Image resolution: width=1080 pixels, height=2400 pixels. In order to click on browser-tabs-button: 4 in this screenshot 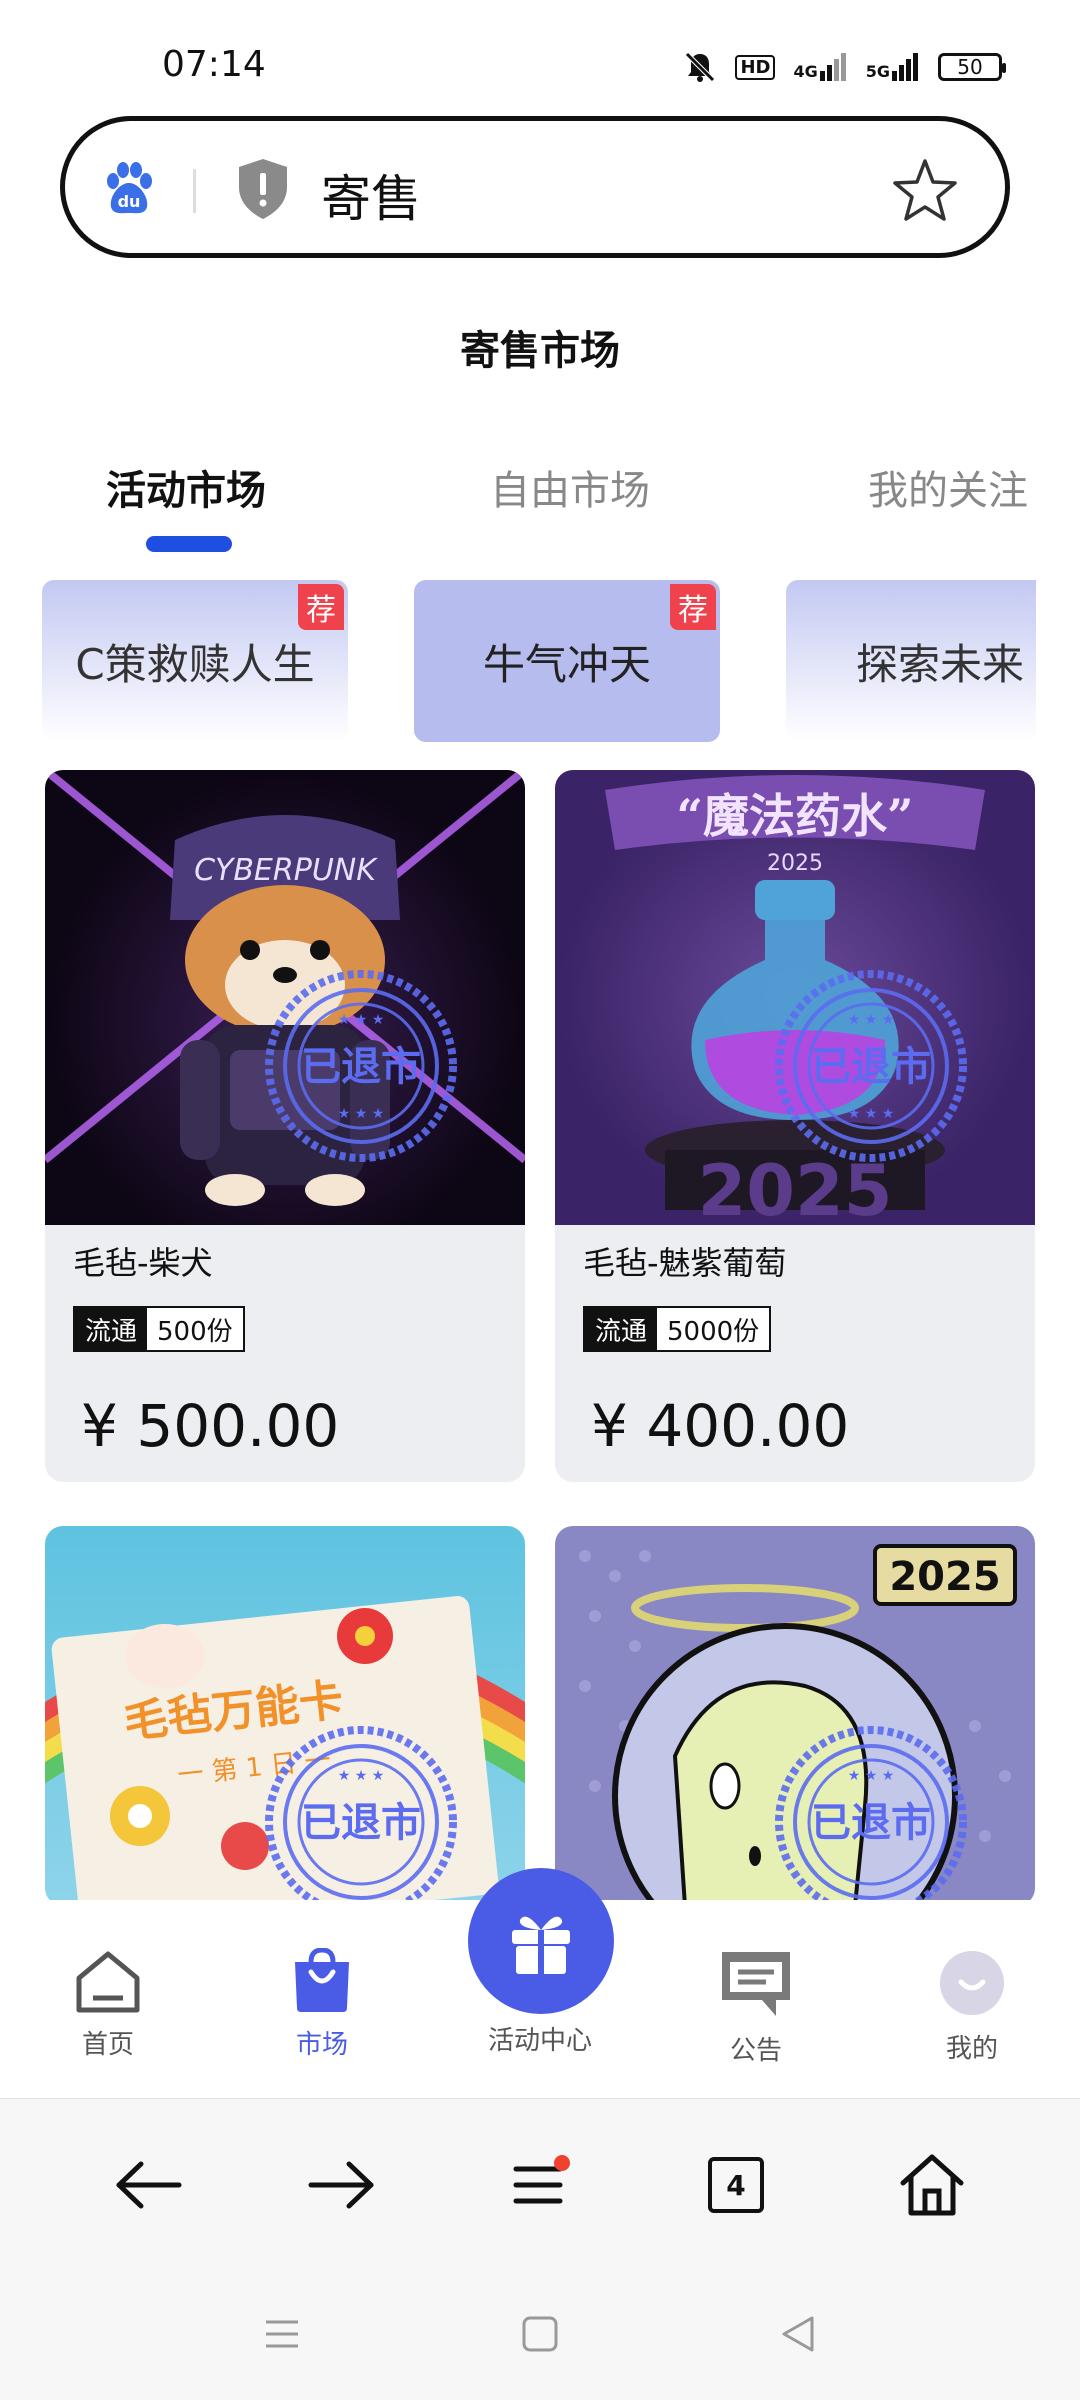, I will do `click(736, 2185)`.